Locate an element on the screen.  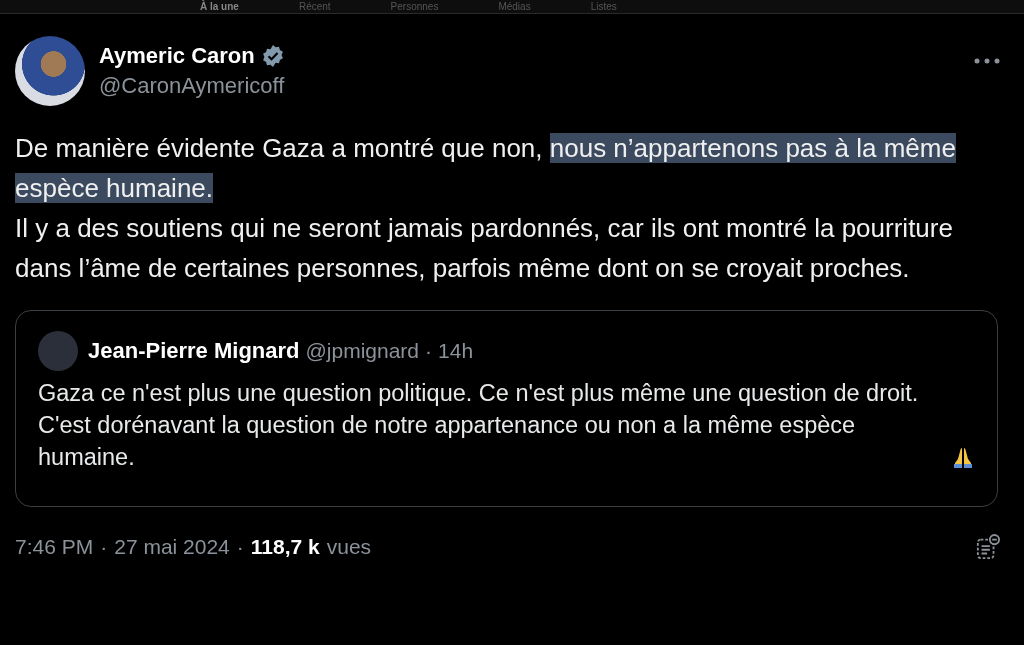
document-minus-icon is located at coordinates (988, 547).